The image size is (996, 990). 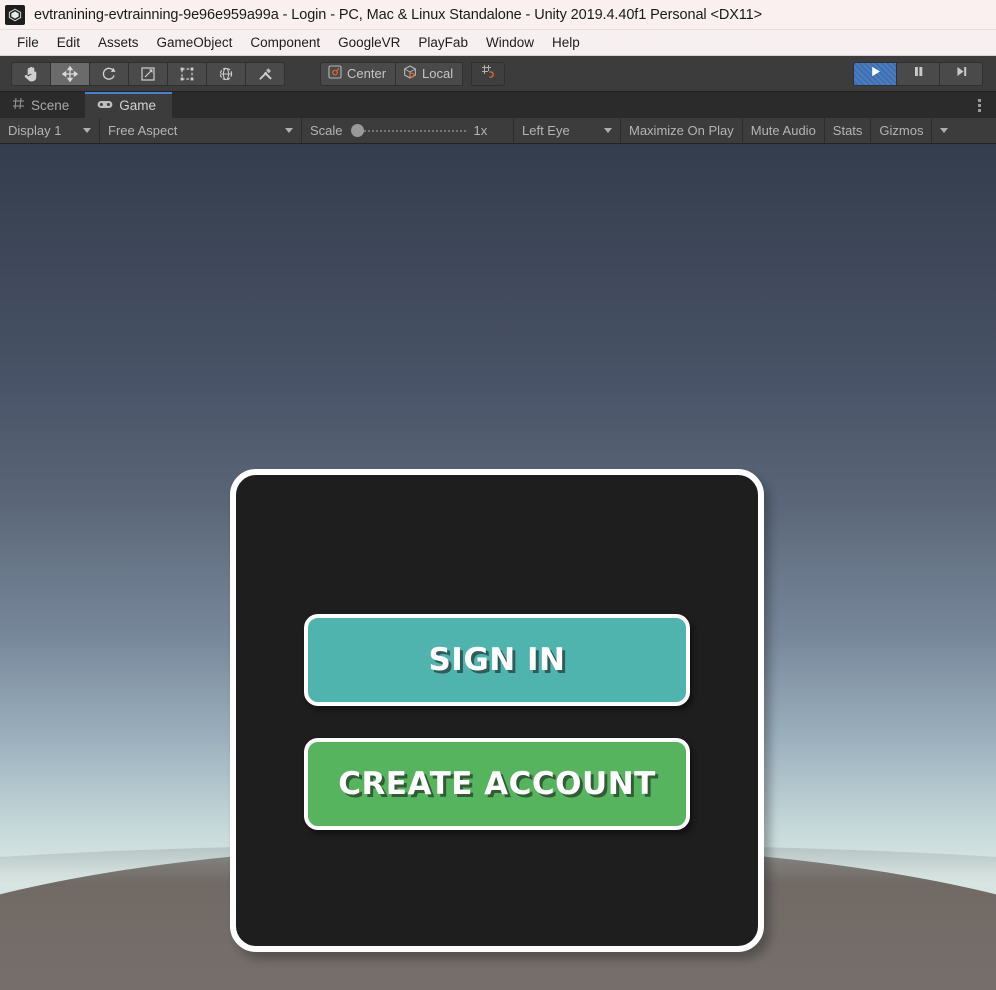 I want to click on move-tool-button, so click(x=70, y=73).